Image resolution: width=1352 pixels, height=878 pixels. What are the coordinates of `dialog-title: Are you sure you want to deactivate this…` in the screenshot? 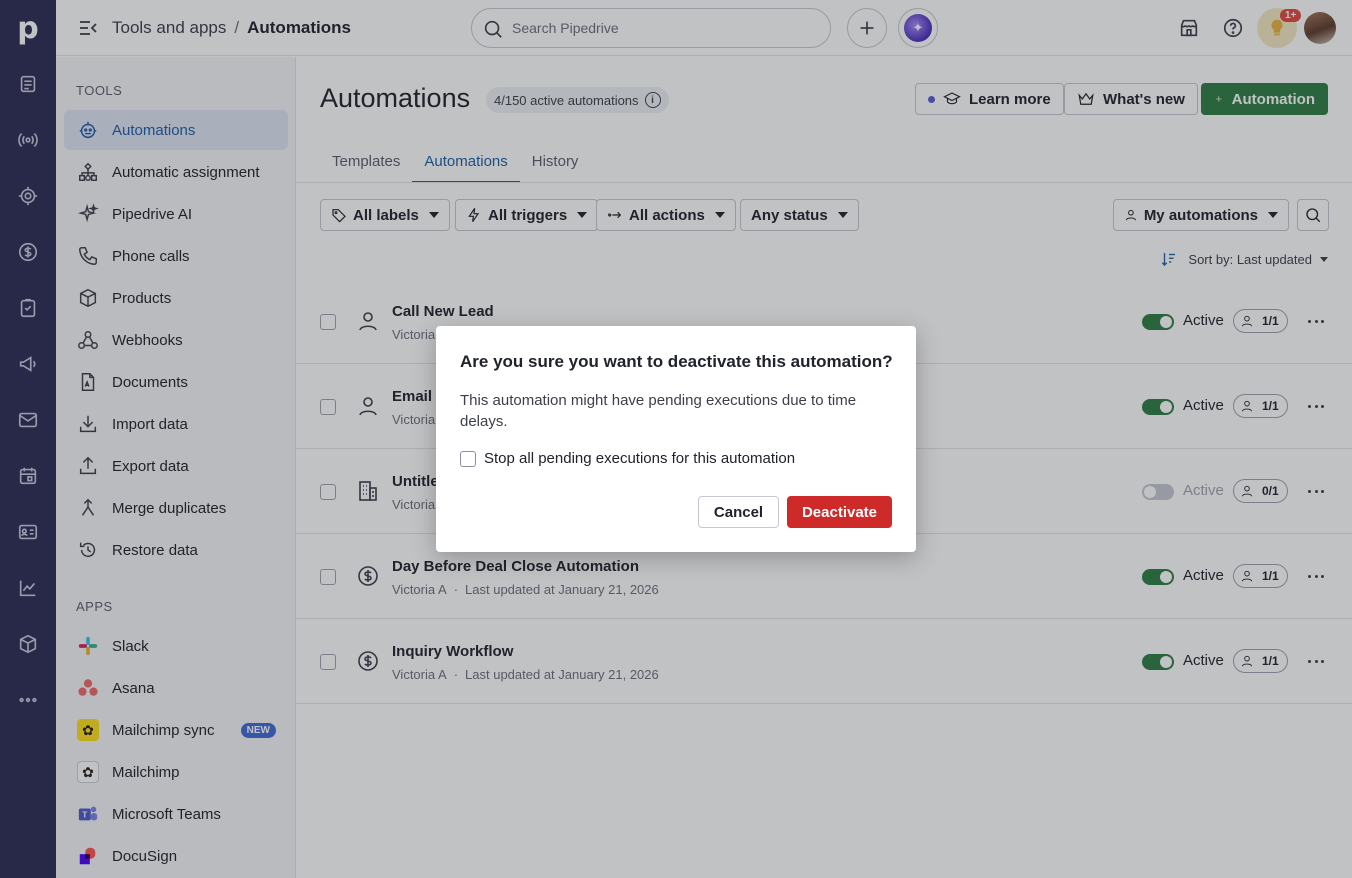 It's located at (676, 361).